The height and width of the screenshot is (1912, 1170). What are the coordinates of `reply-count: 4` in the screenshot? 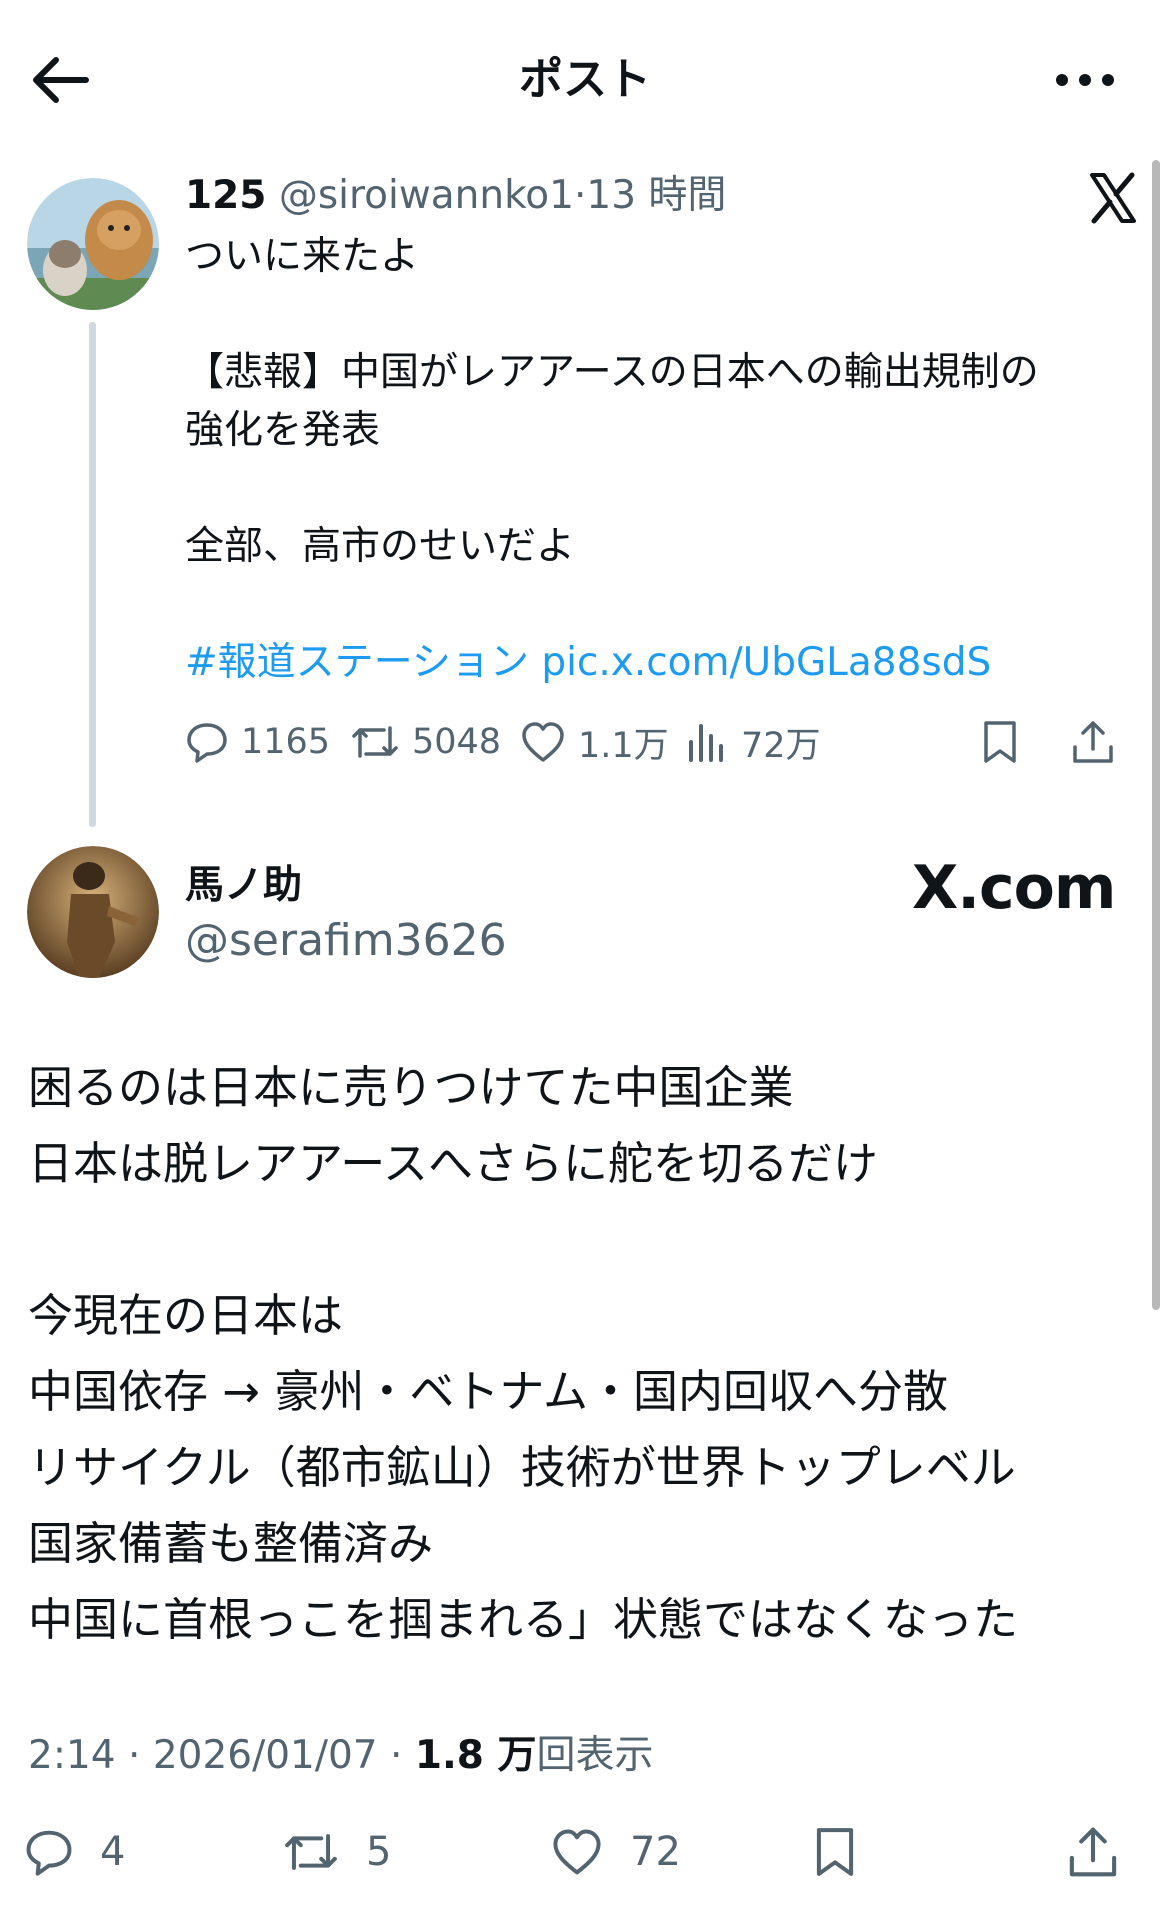 It's located at (113, 1852).